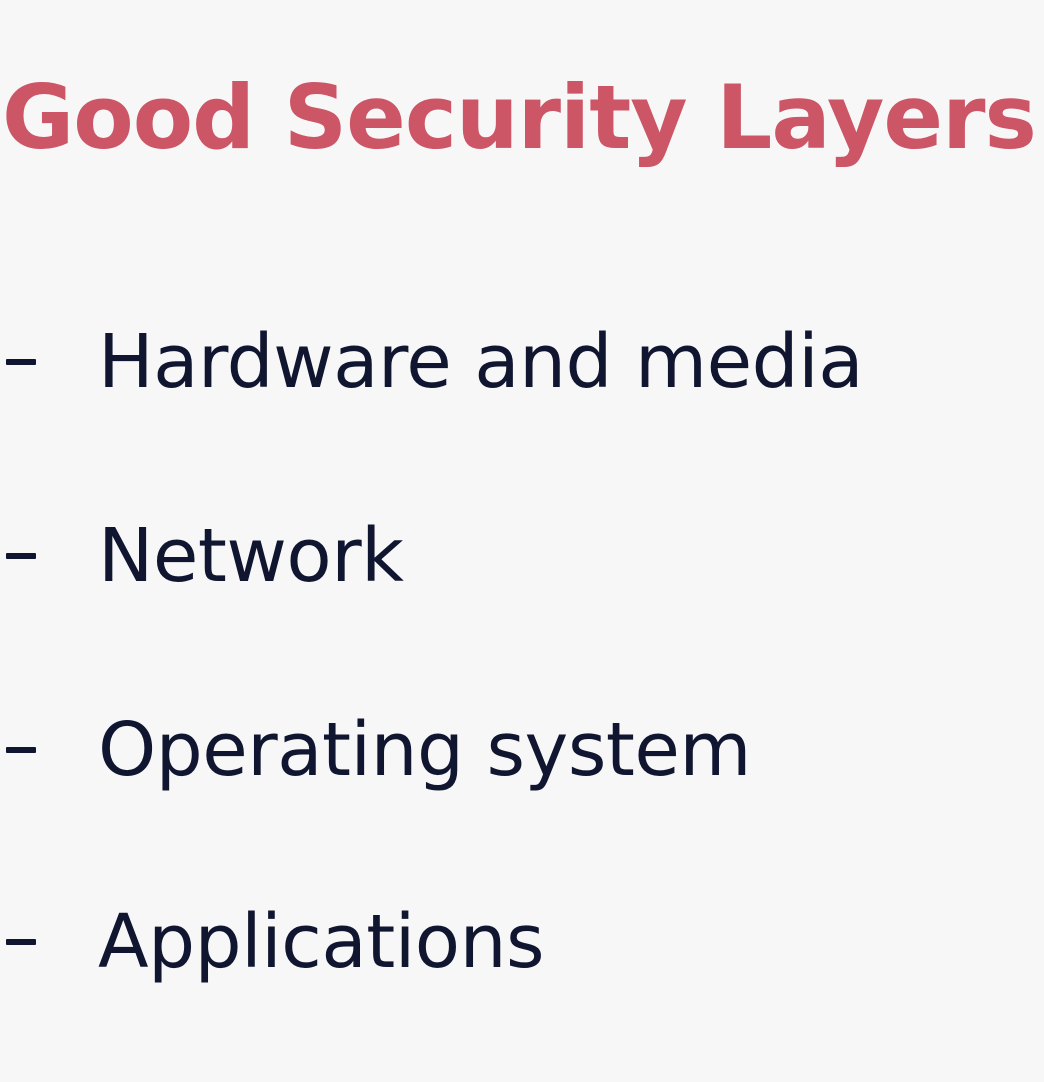 The height and width of the screenshot is (1082, 1044). Describe the element at coordinates (425, 750) in the screenshot. I see `list-item-label: Operating system` at that location.